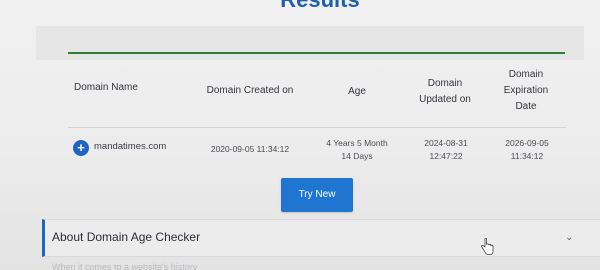 Image resolution: width=600 pixels, height=270 pixels. I want to click on header-updated-line1: Domain, so click(445, 83).